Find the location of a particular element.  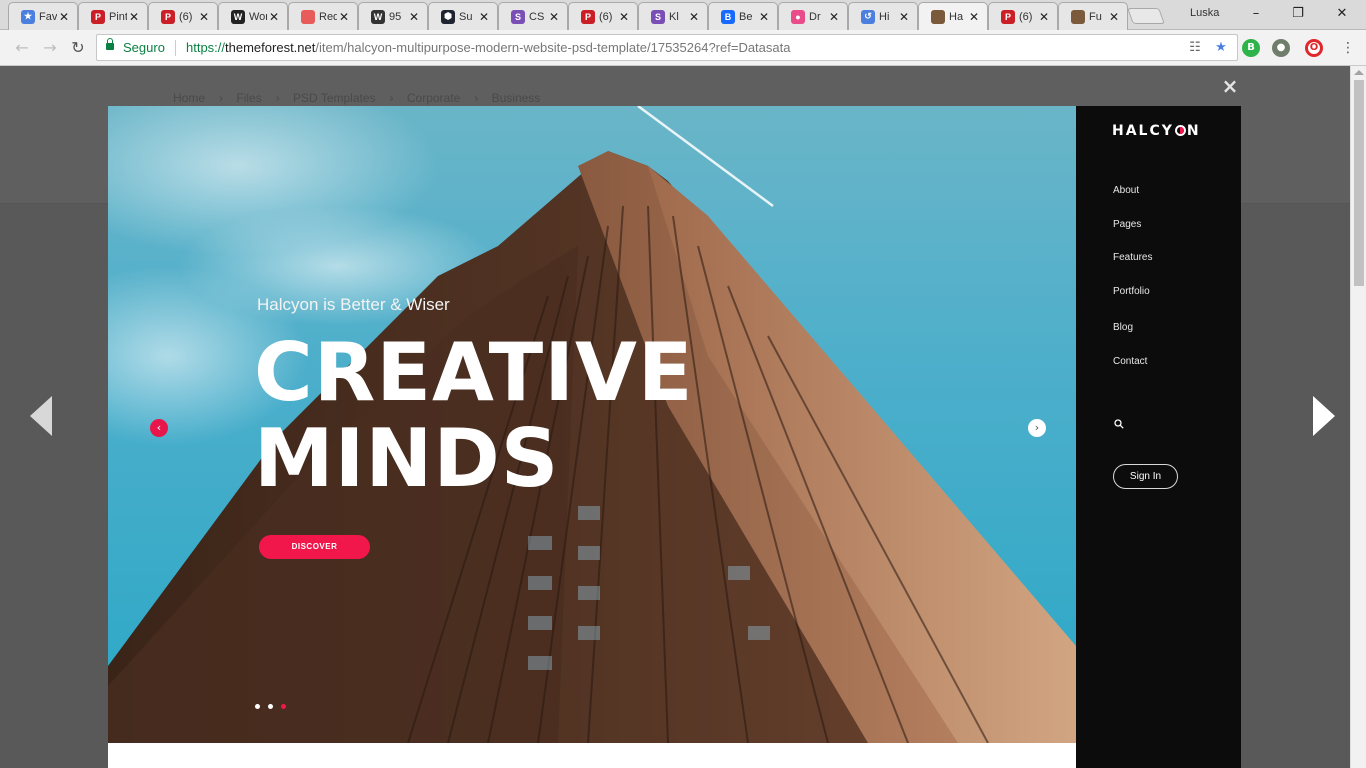

browser-tab: ● Dr ✕ is located at coordinates (813, 16).